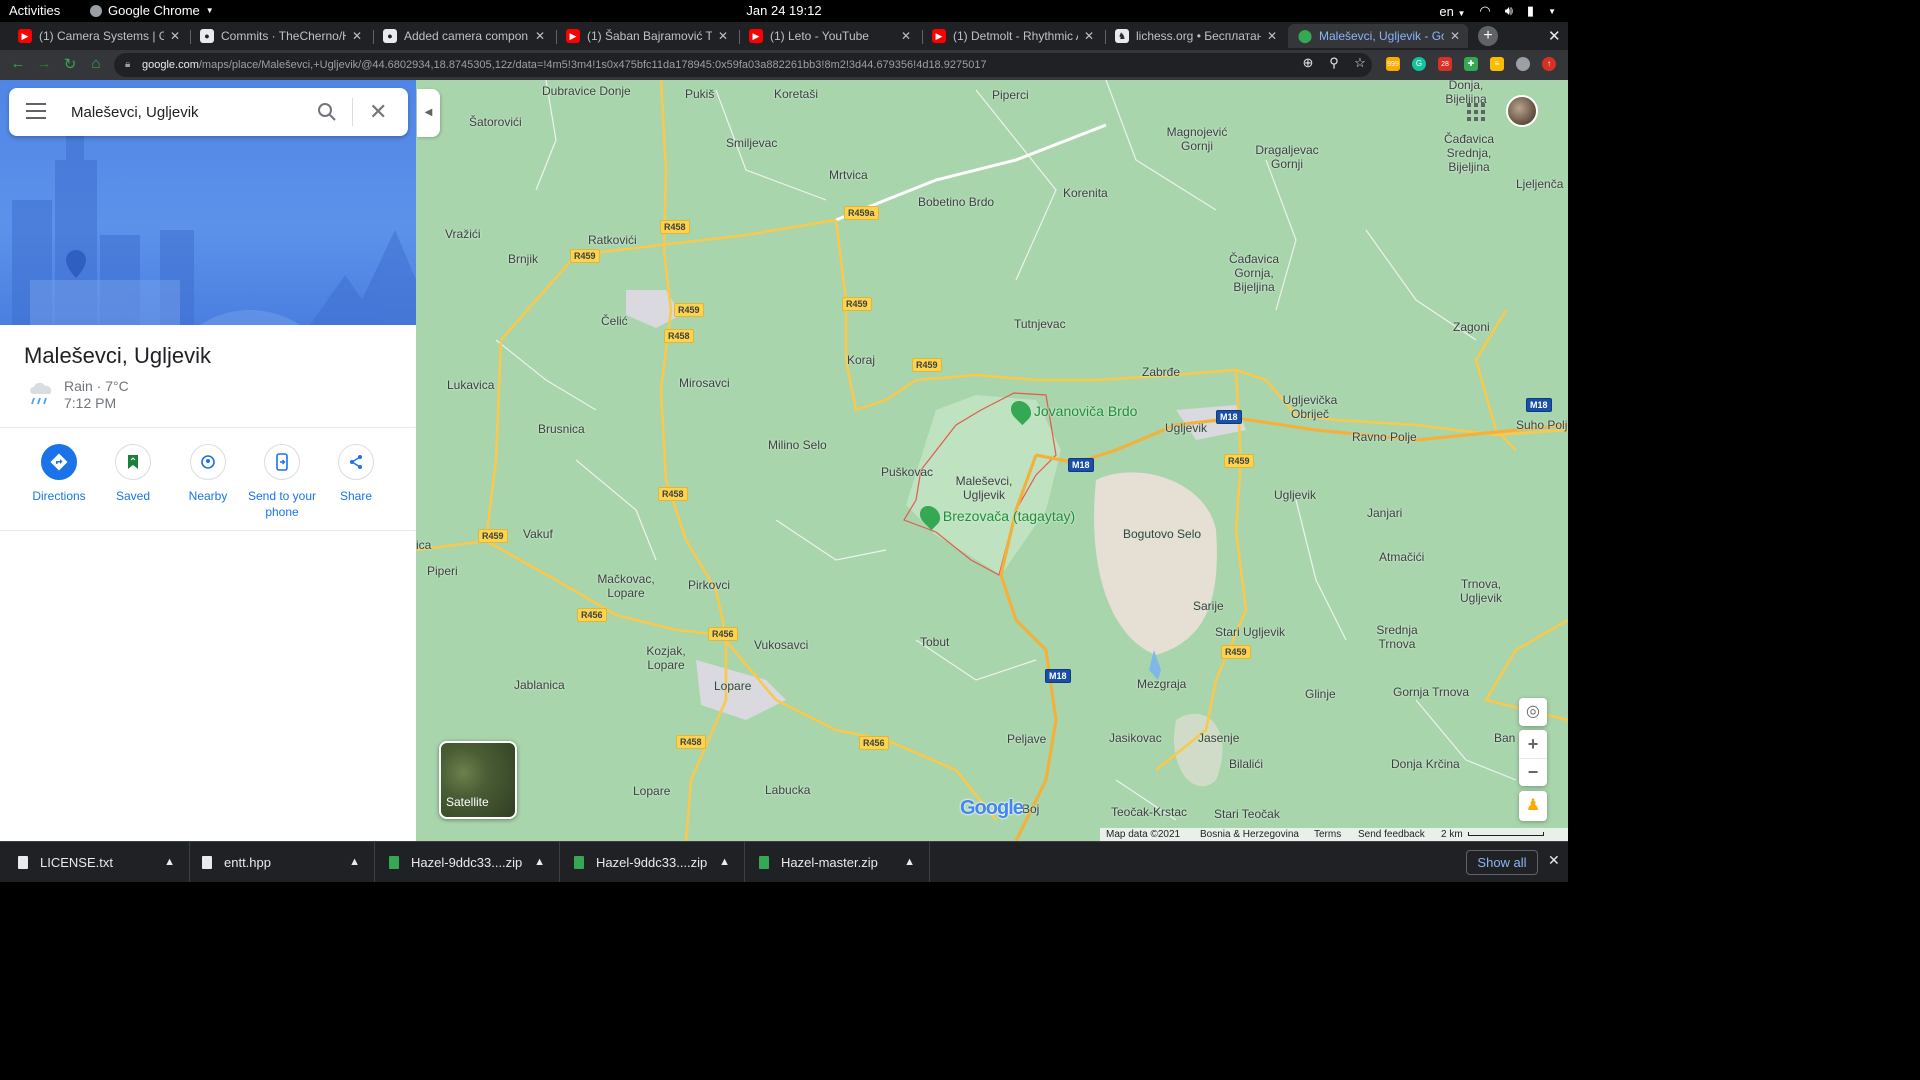 The height and width of the screenshot is (1080, 1920). Describe the element at coordinates (96, 63) in the screenshot. I see `home-icon: ⌂` at that location.